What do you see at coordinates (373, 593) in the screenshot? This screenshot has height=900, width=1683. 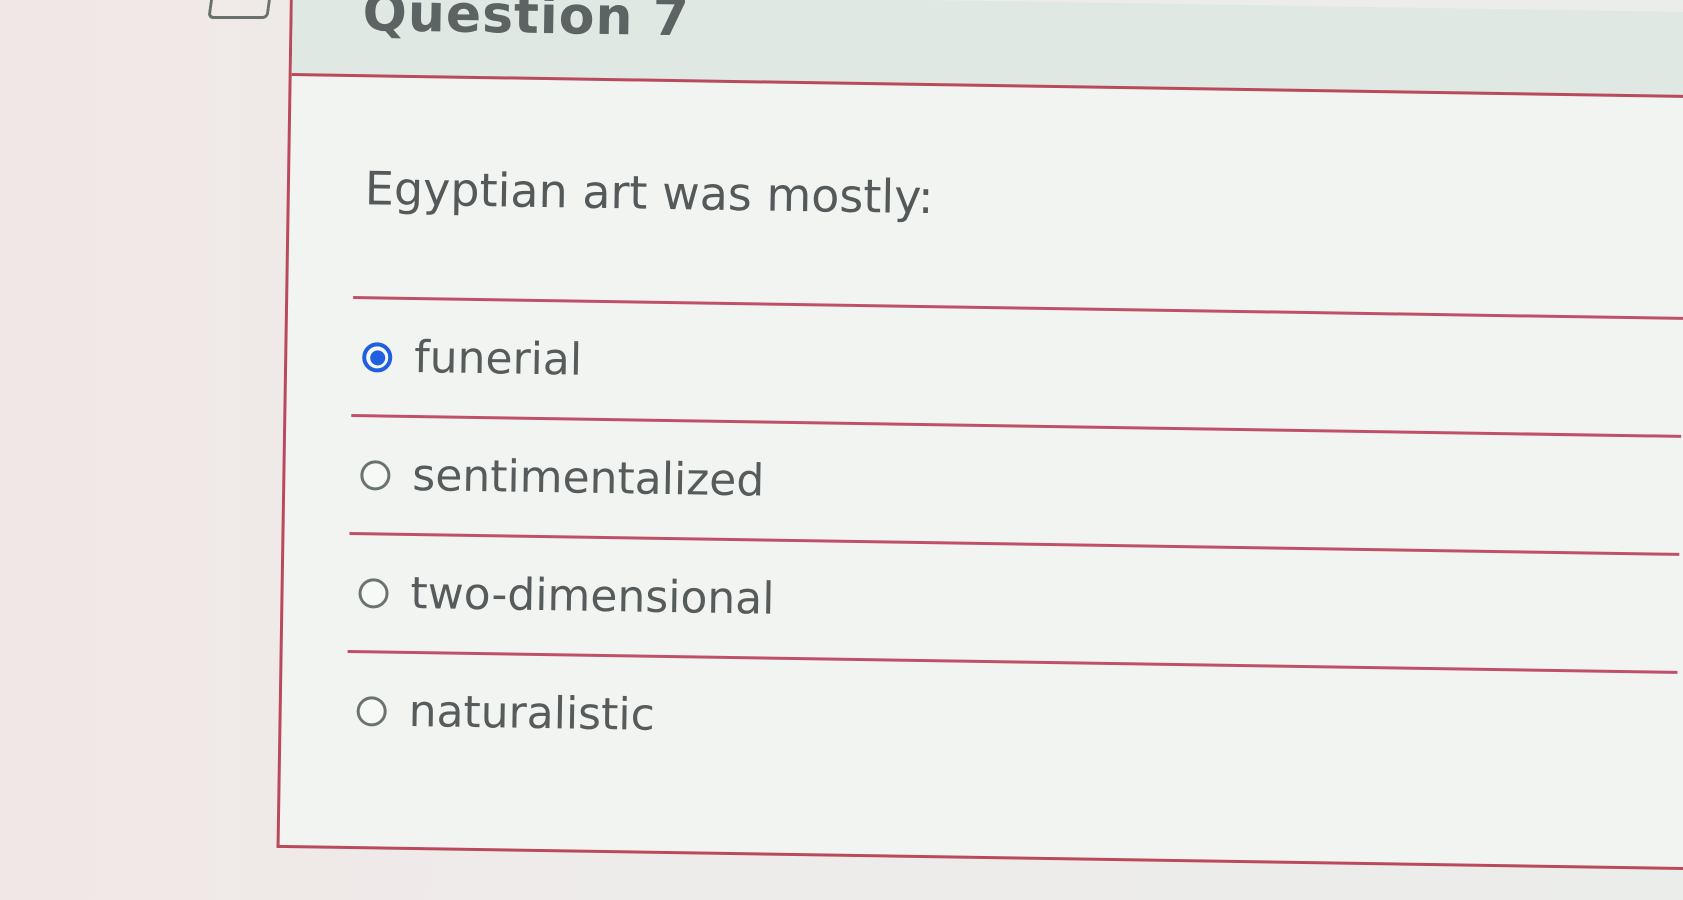 I see `radio-two-dimensional` at bounding box center [373, 593].